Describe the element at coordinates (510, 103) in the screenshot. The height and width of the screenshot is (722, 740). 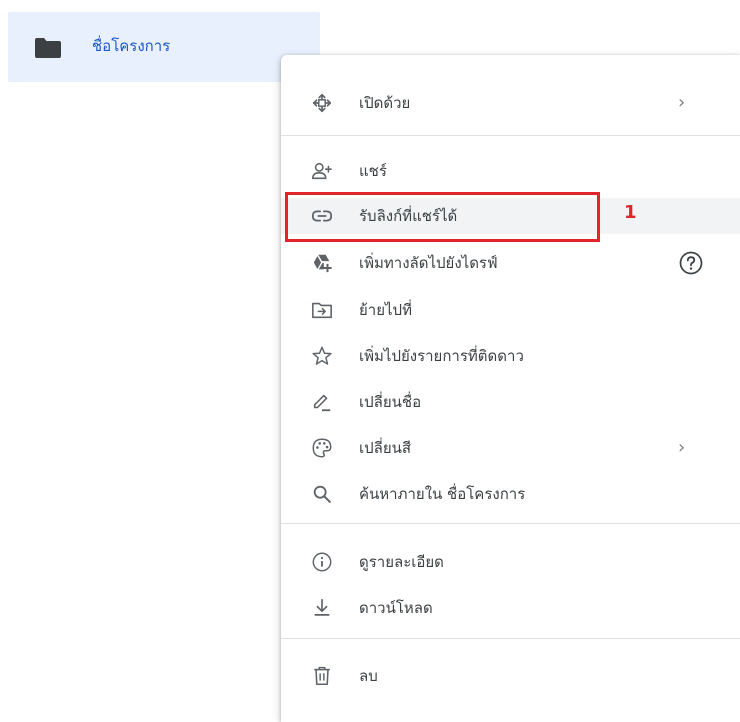
I see `menu-item-open-with: เปิดด้วย ›` at that location.